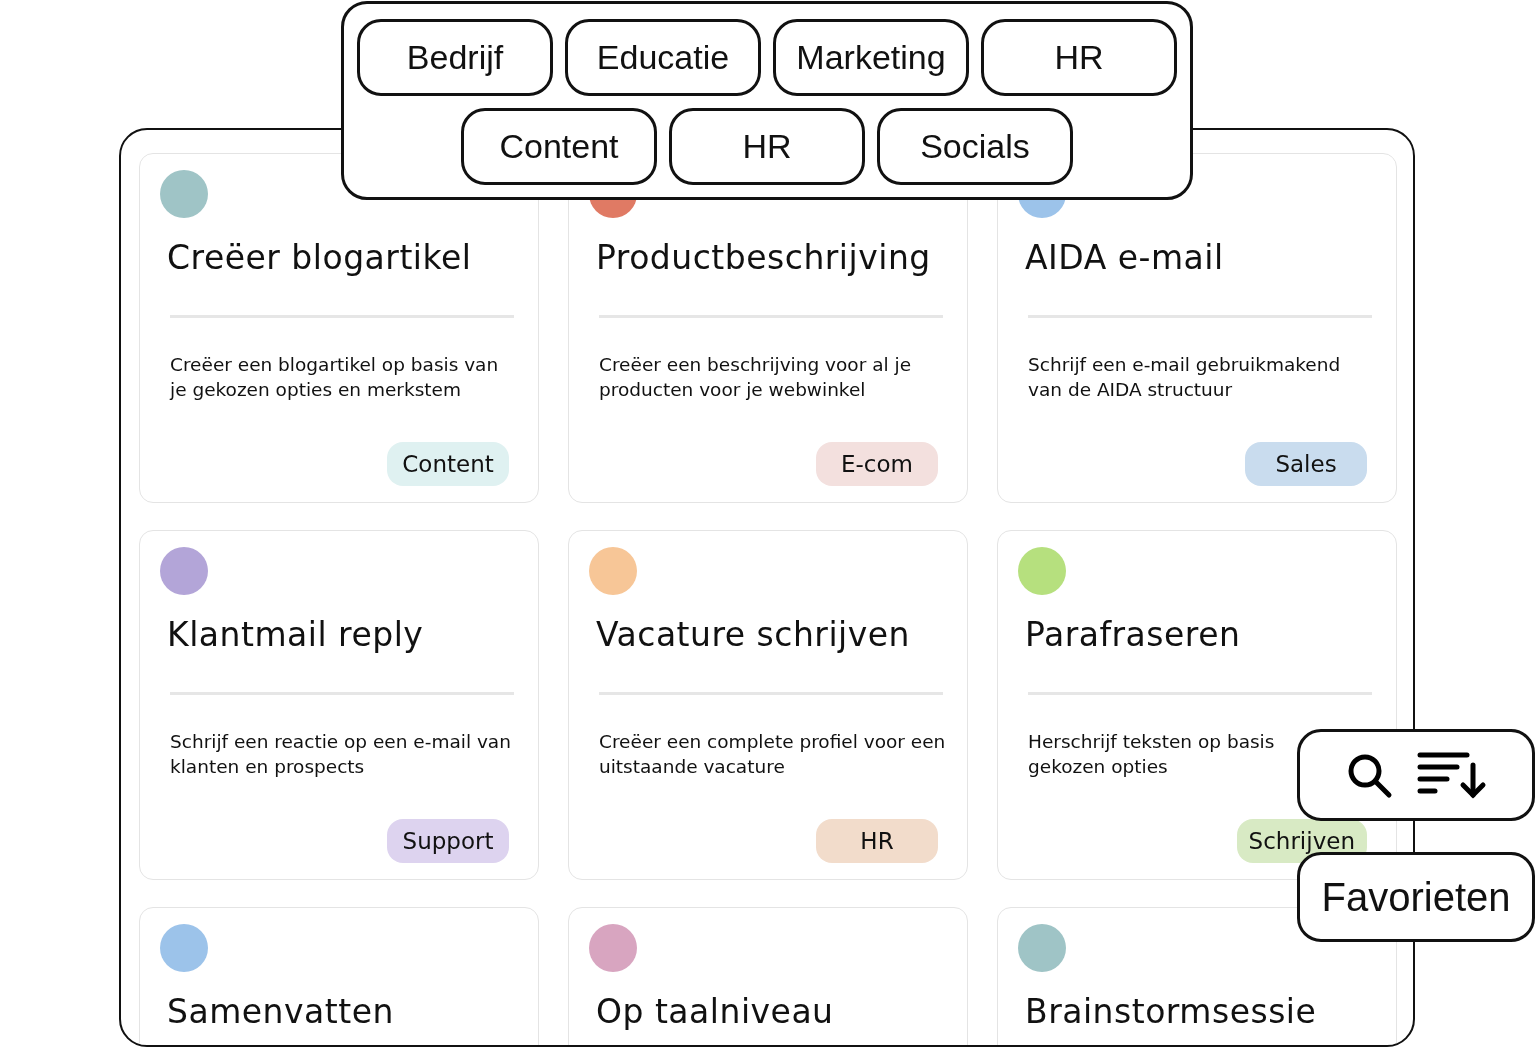 The width and height of the screenshot is (1536, 1059). What do you see at coordinates (663, 57) in the screenshot?
I see `filter-chip: Educatie` at bounding box center [663, 57].